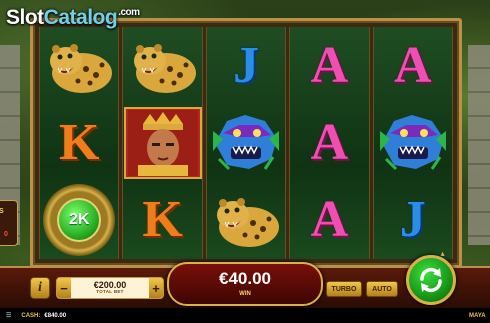 The image size is (490, 323). I want to click on autoplay-button: AUTO, so click(382, 289).